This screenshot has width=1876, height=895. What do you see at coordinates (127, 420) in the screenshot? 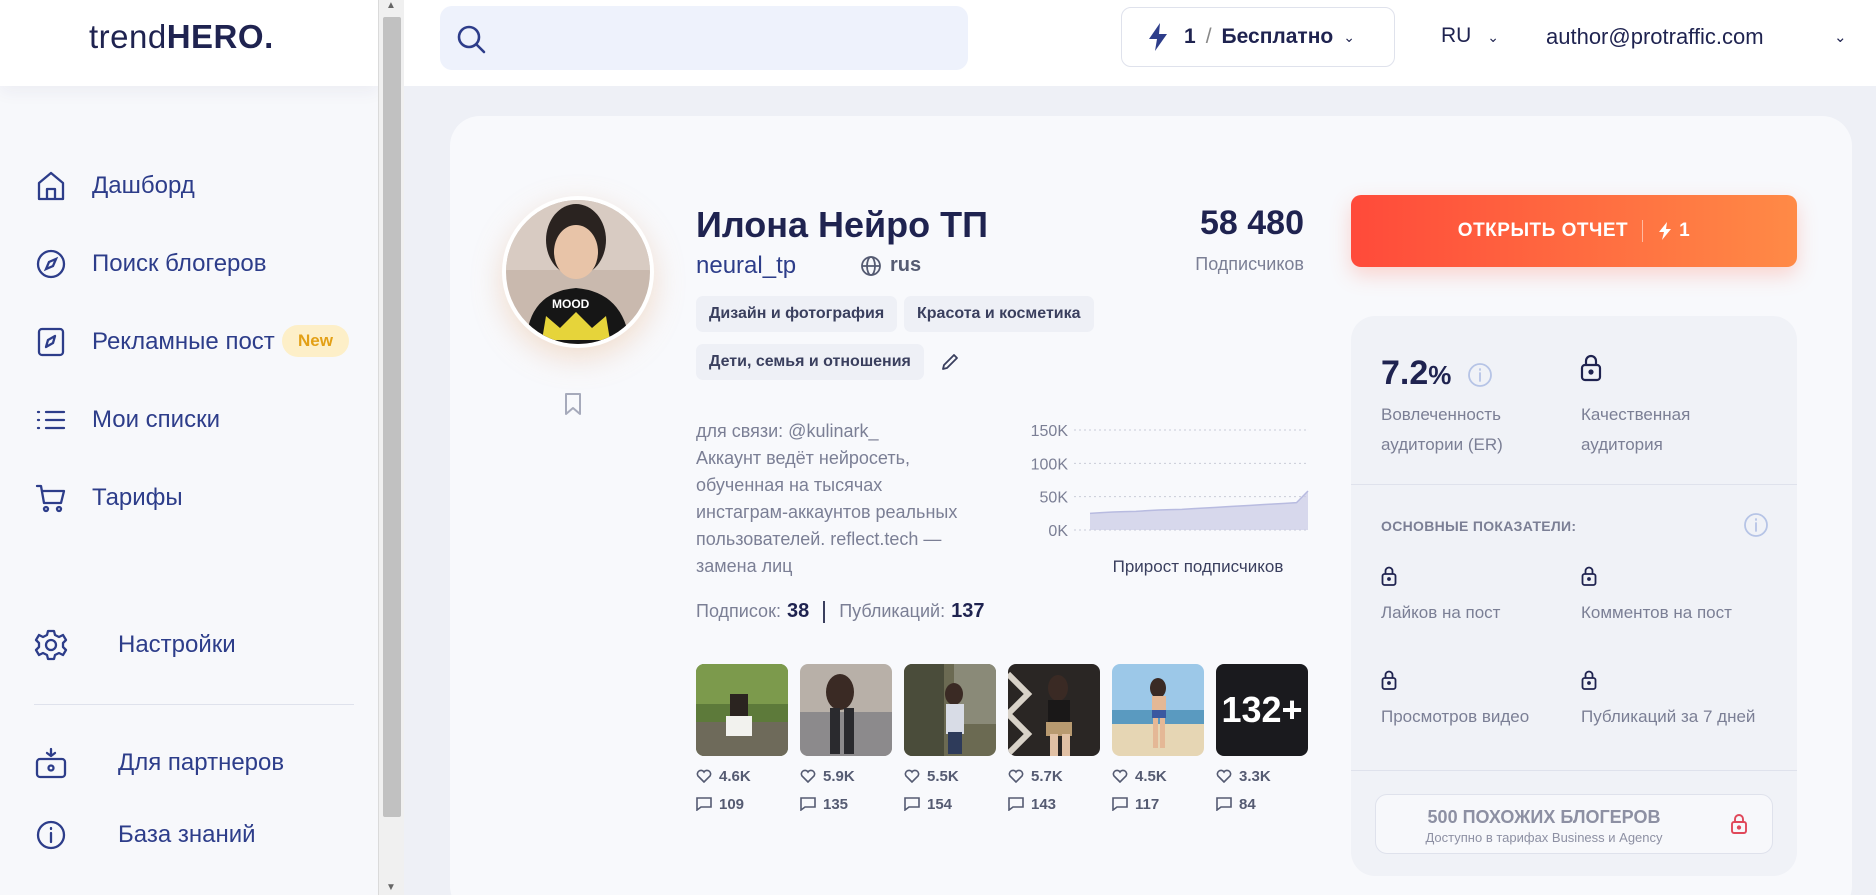
I see `sidebar-item-my-lists: Мои списки` at bounding box center [127, 420].